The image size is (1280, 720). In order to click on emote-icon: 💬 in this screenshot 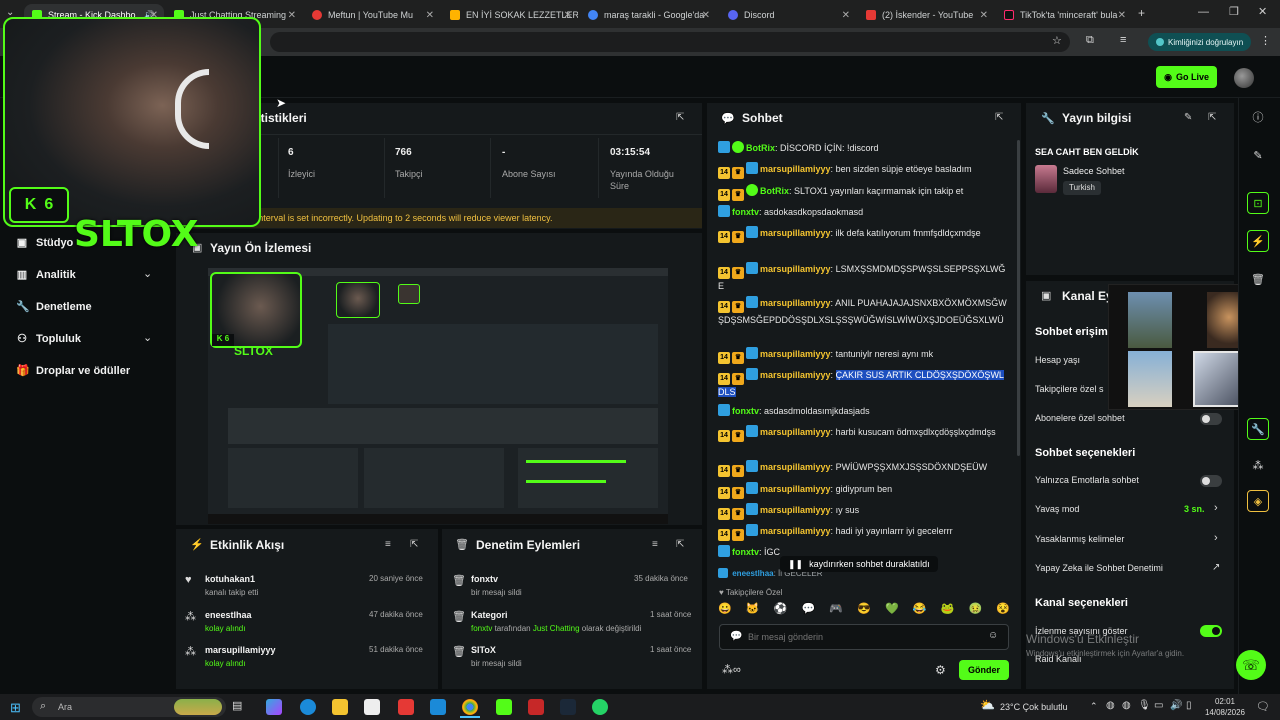, I will do `click(808, 610)`.